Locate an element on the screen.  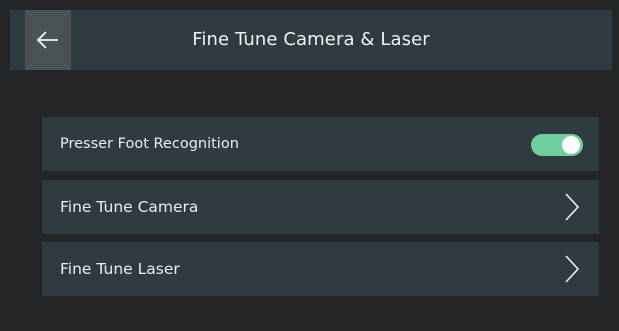
presser-foot-recognition-toggle is located at coordinates (557, 145).